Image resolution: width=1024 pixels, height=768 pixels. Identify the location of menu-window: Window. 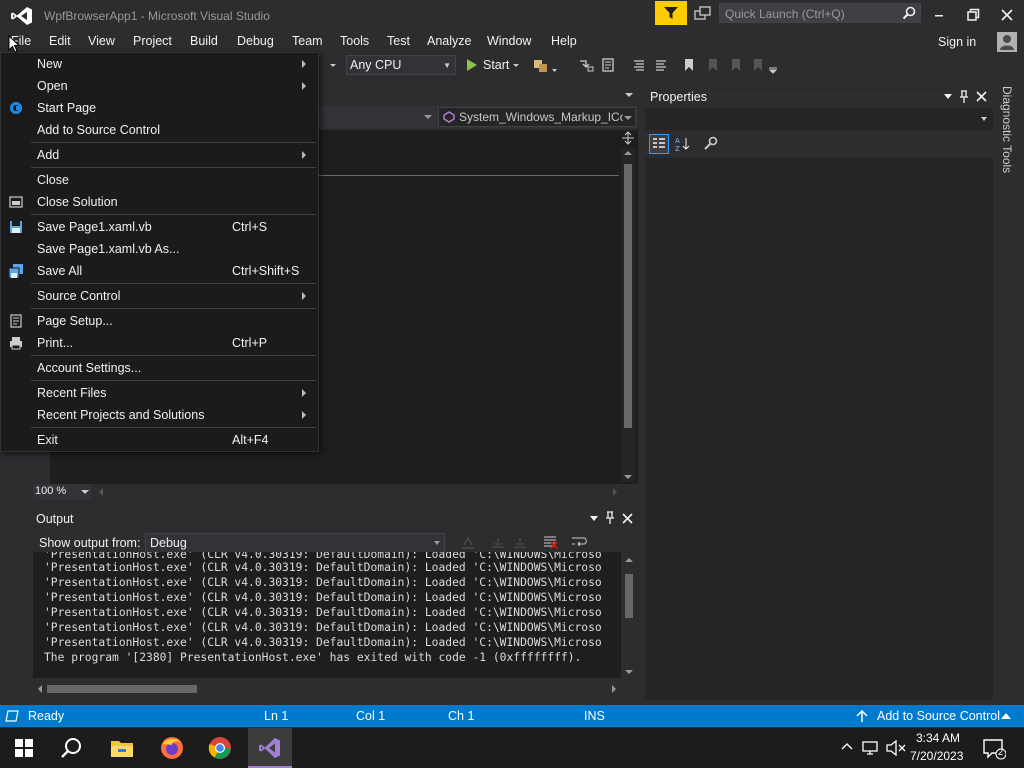
(509, 41).